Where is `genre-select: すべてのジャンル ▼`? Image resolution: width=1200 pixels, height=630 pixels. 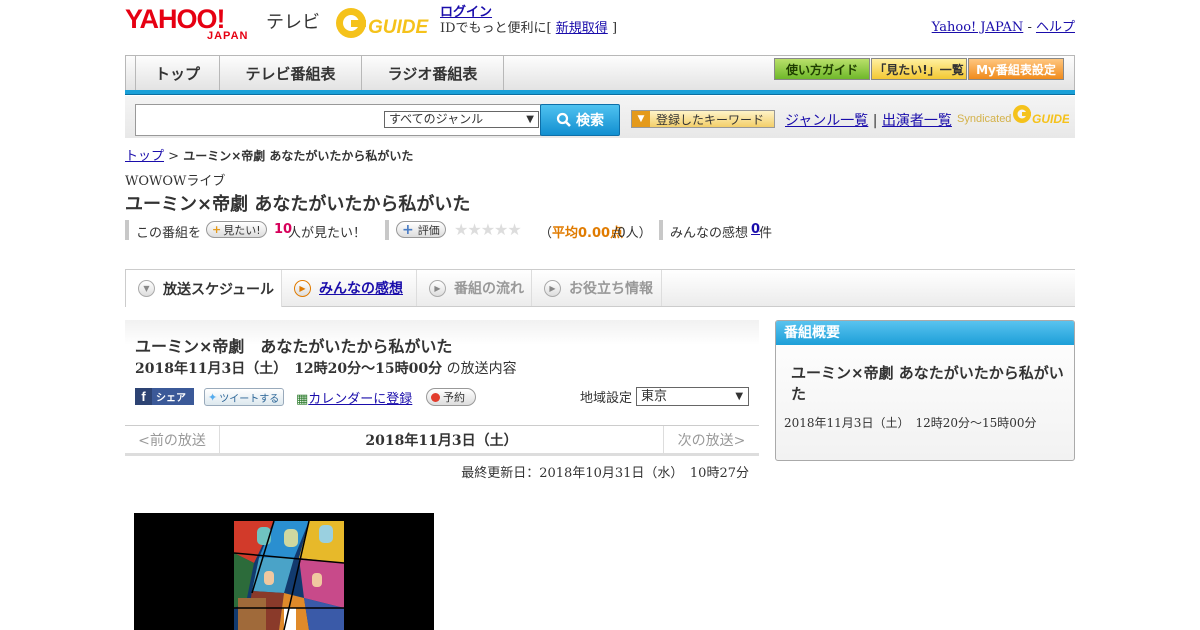
genre-select: すべてのジャンル ▼ is located at coordinates (461, 119).